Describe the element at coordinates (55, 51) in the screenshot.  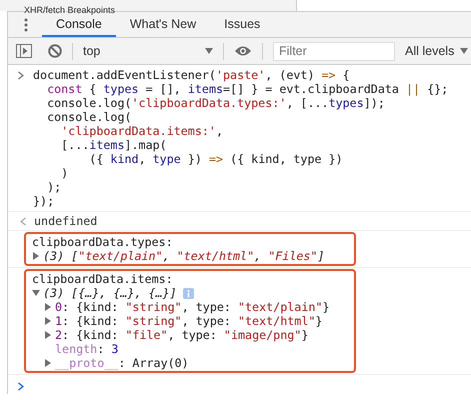
I see `clear-icon` at that location.